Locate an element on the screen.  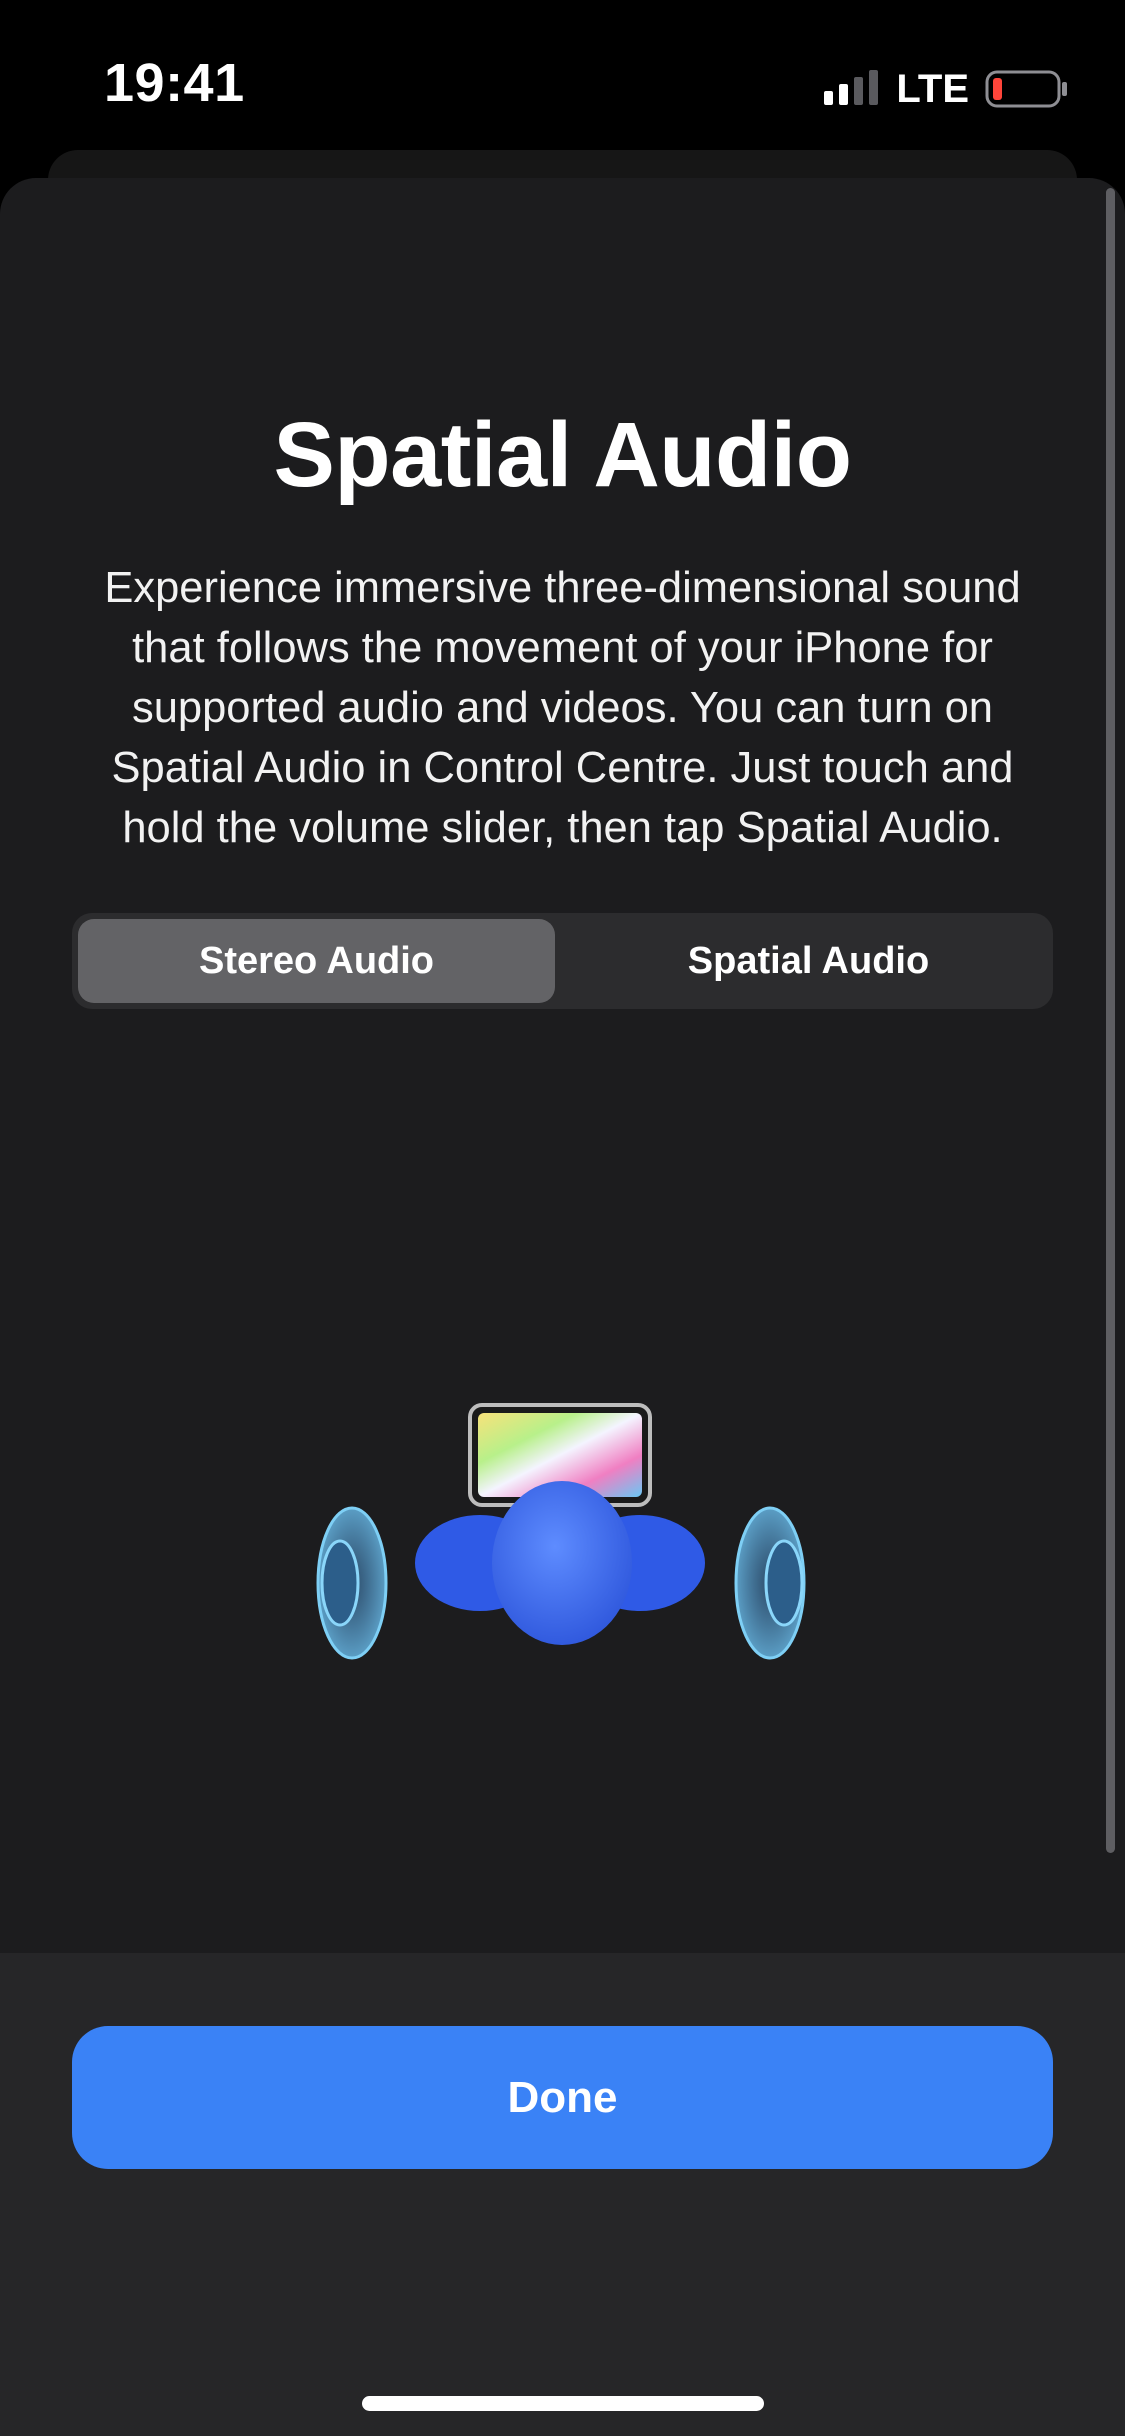
right-speaker-icon is located at coordinates (770, 1583).